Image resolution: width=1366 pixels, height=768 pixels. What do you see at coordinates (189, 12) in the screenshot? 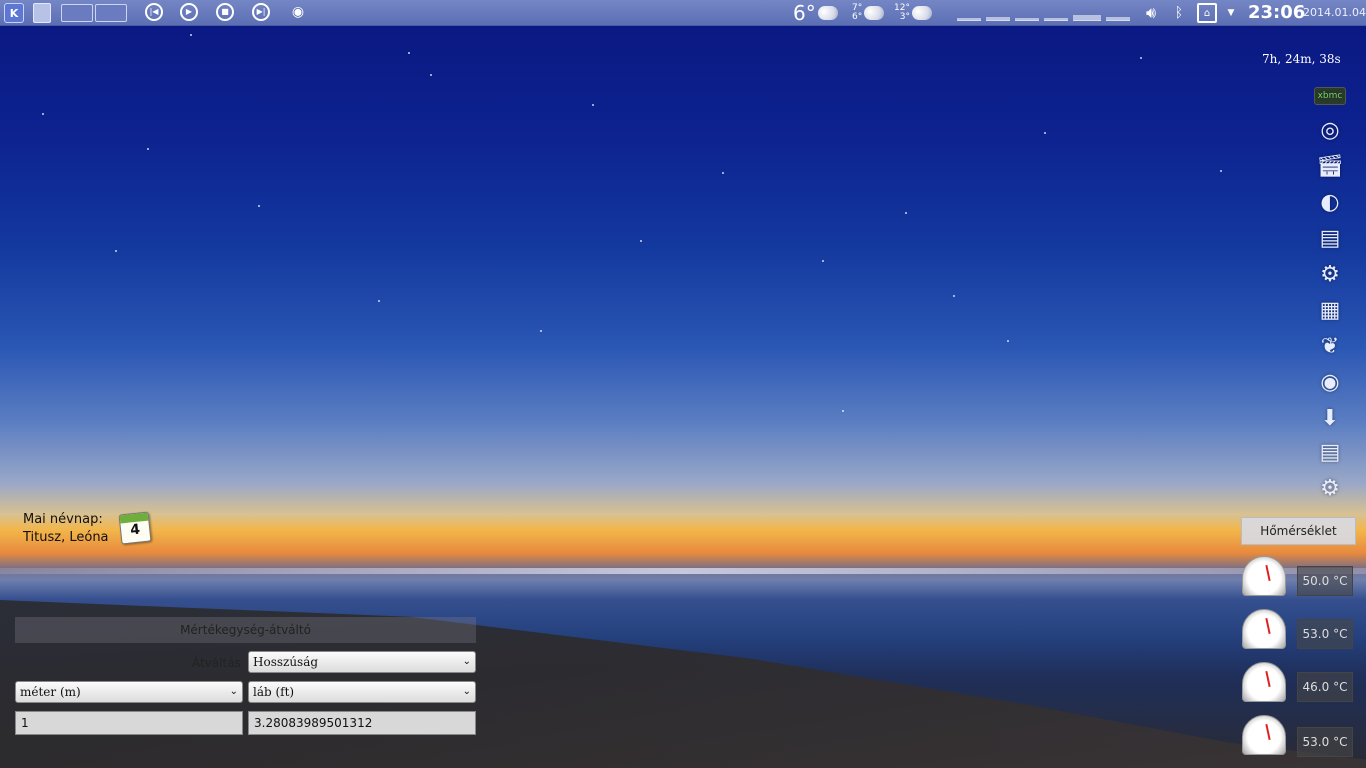
I see `play-icon: ▶` at bounding box center [189, 12].